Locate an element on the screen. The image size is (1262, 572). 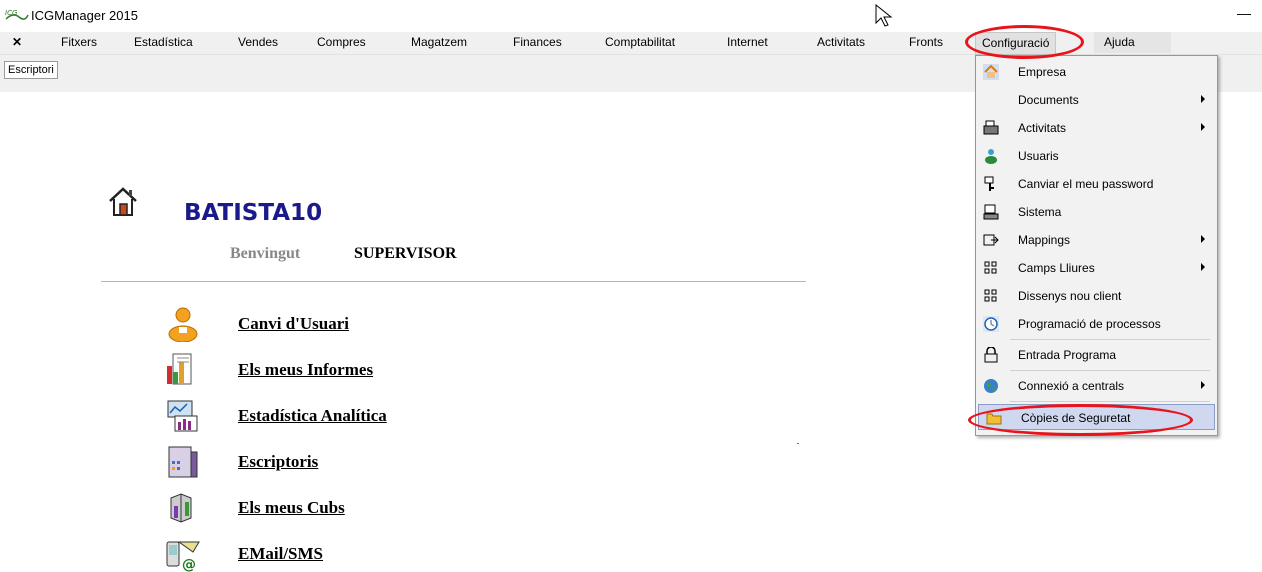
user-icon is located at coordinates (183, 324).